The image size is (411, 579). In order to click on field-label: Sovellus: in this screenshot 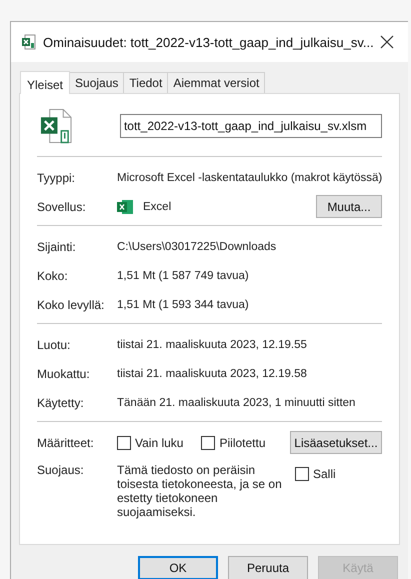, I will do `click(62, 207)`.